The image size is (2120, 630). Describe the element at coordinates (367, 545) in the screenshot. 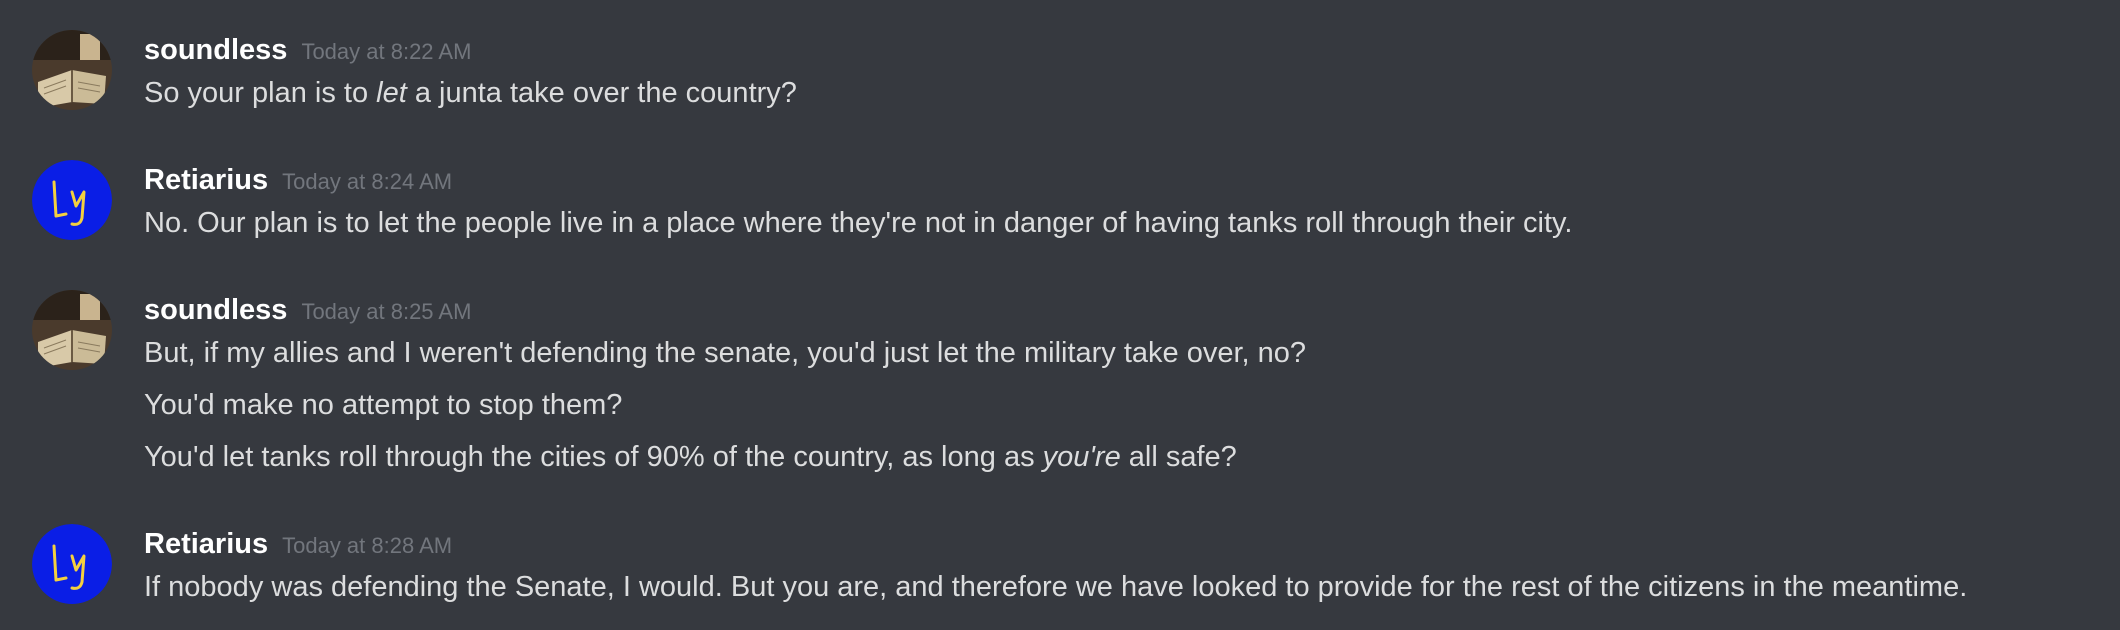

I see `timestamp: Today at 8:28 AM` at that location.